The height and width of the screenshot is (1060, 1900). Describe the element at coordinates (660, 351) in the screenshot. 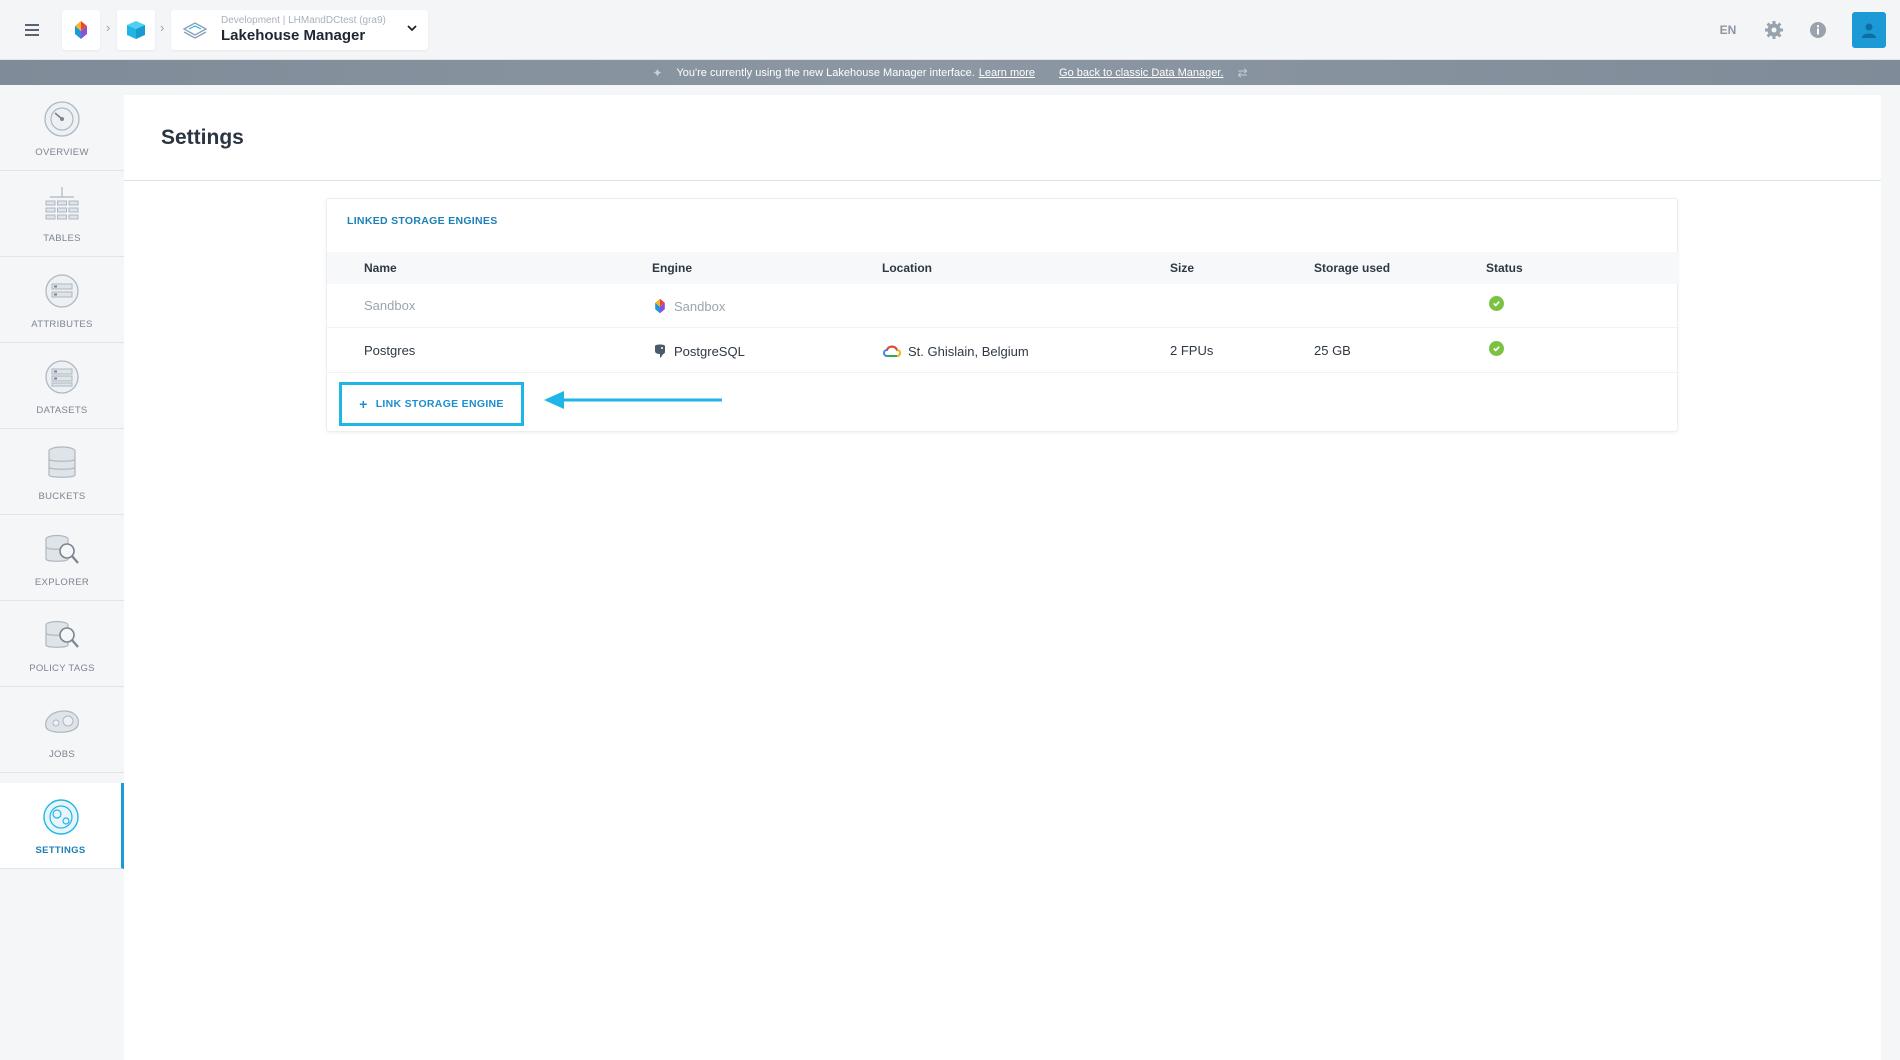

I see `postgresql-icon` at that location.